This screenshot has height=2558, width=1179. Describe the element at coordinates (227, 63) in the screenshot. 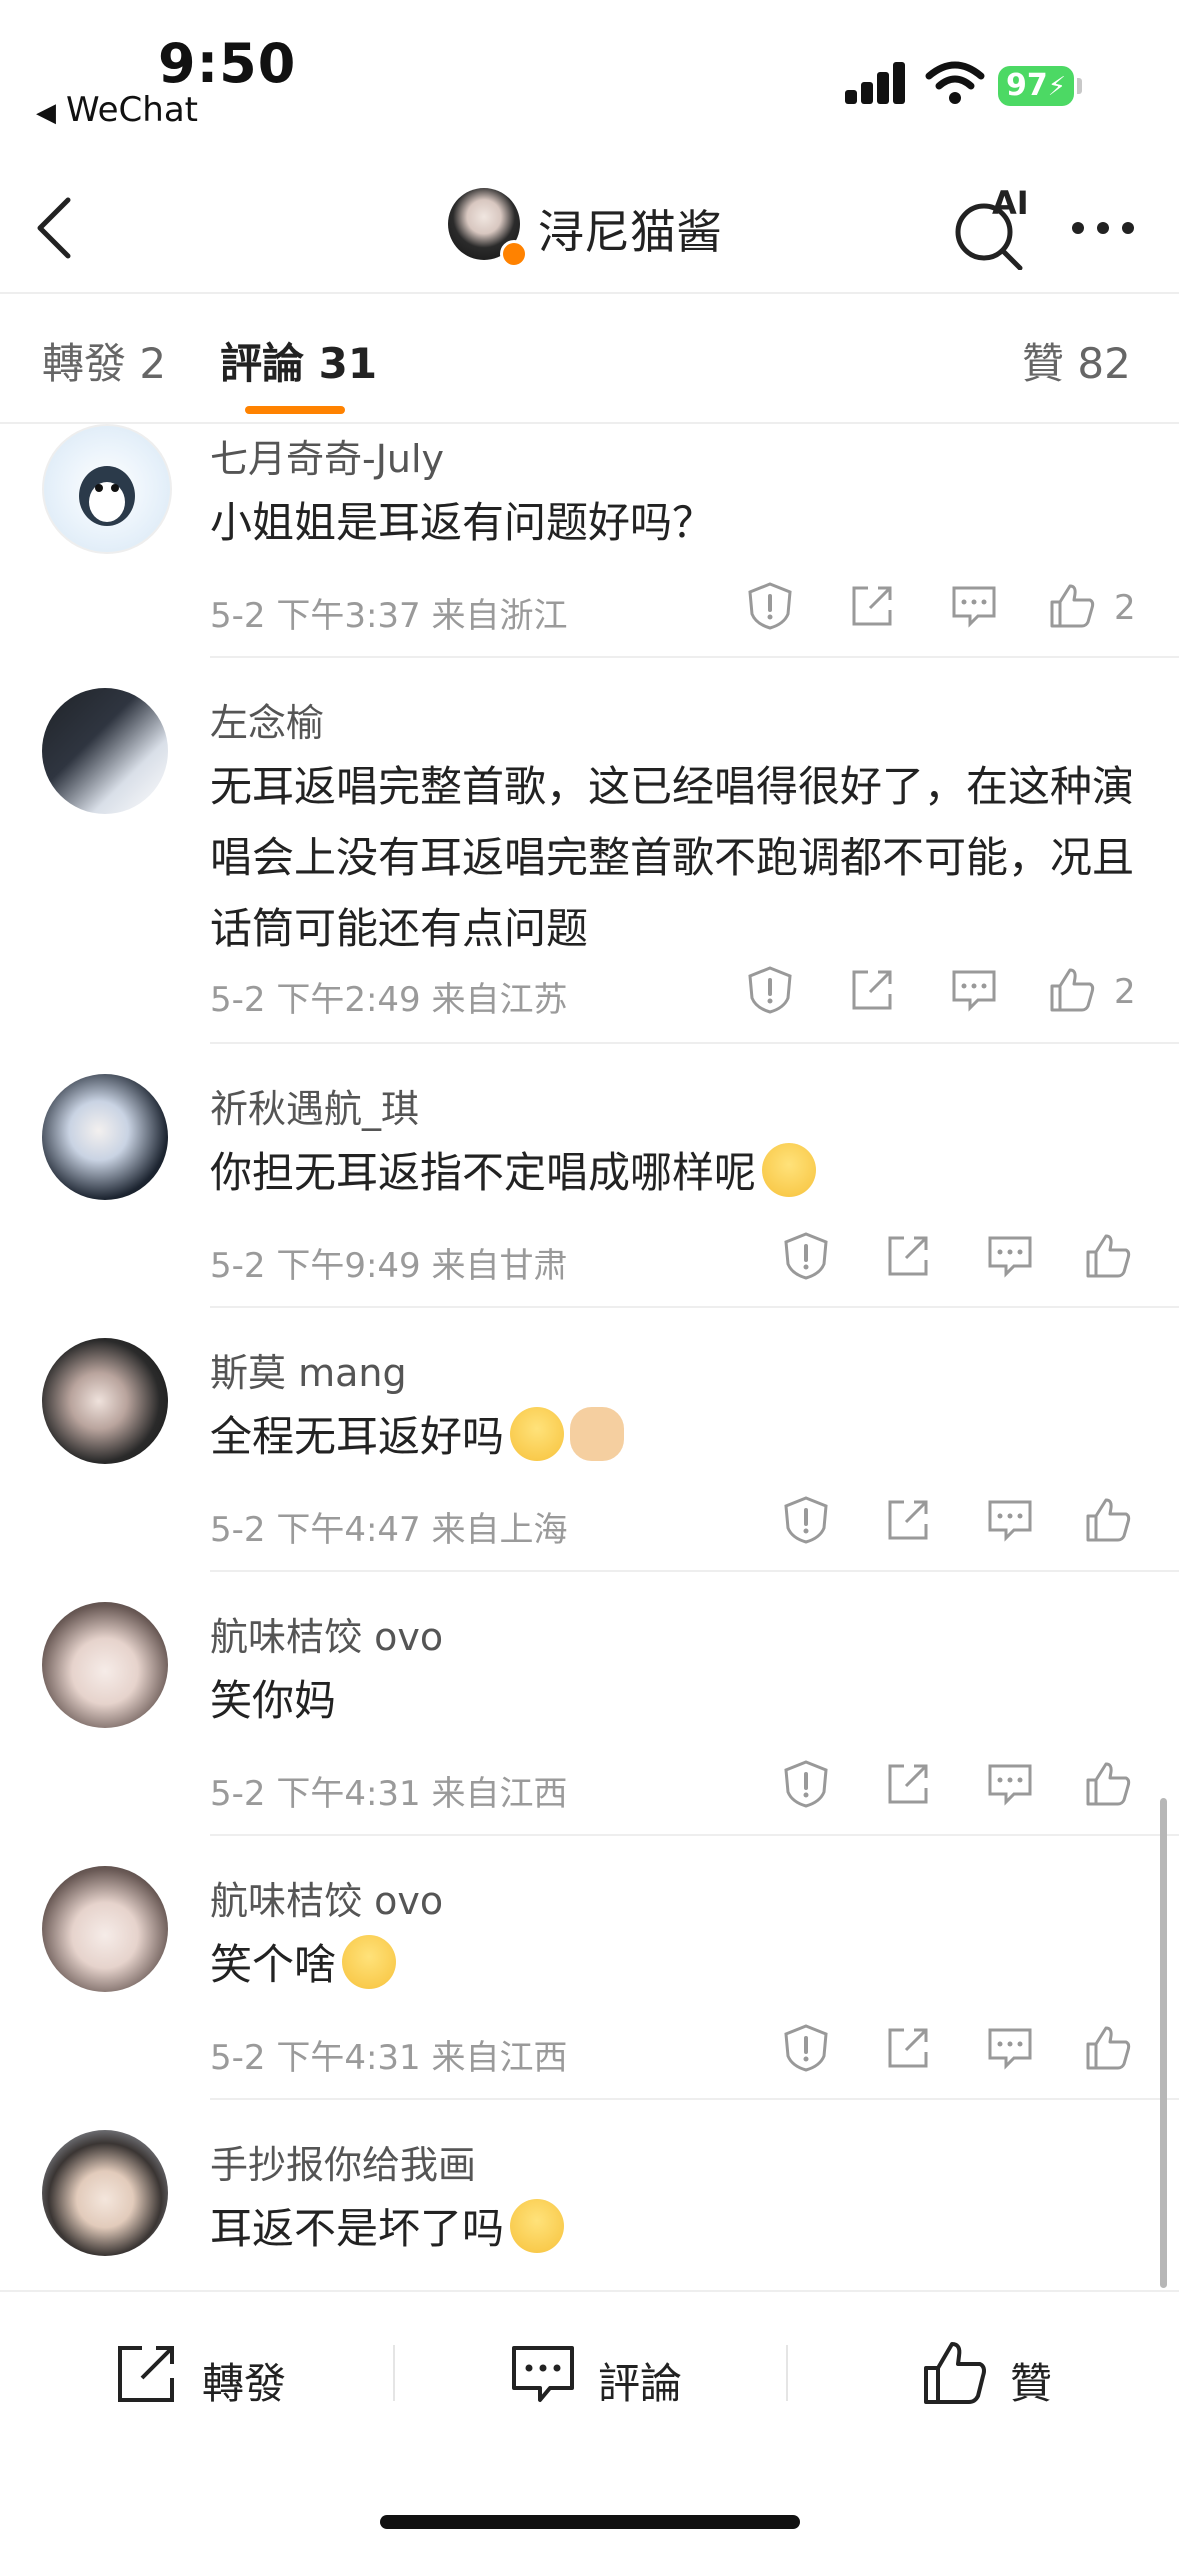

I see `status-time: 9:50` at that location.